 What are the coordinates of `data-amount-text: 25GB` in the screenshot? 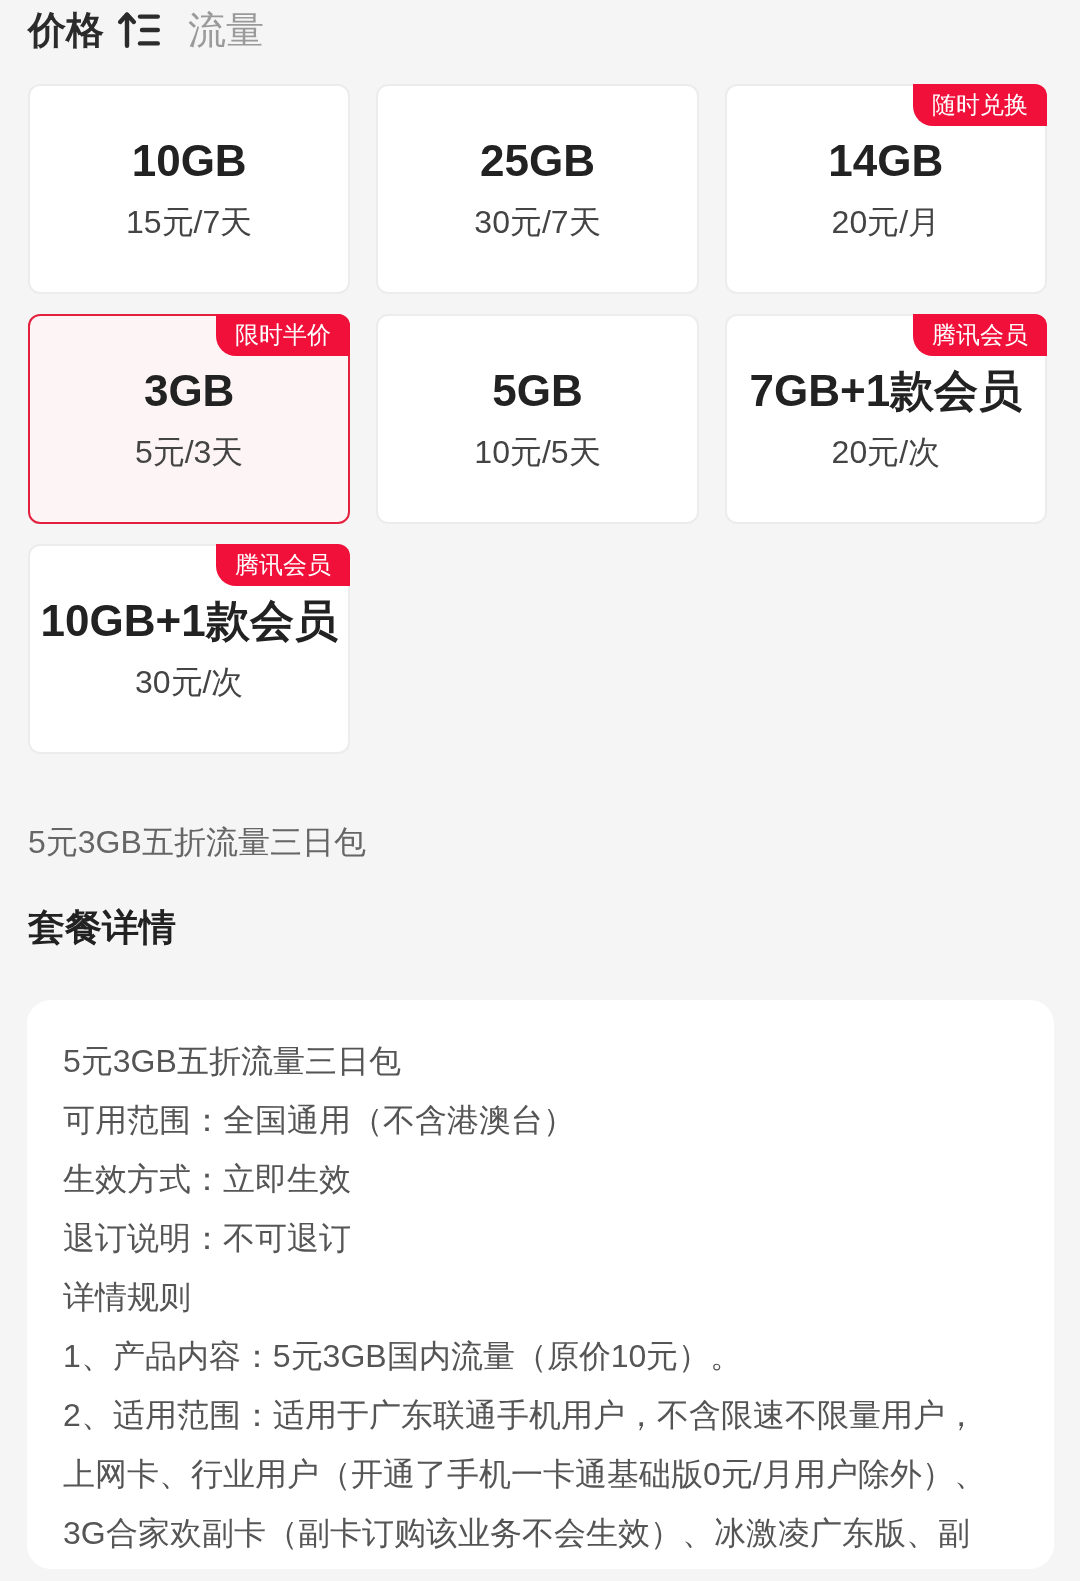 It's located at (537, 161).